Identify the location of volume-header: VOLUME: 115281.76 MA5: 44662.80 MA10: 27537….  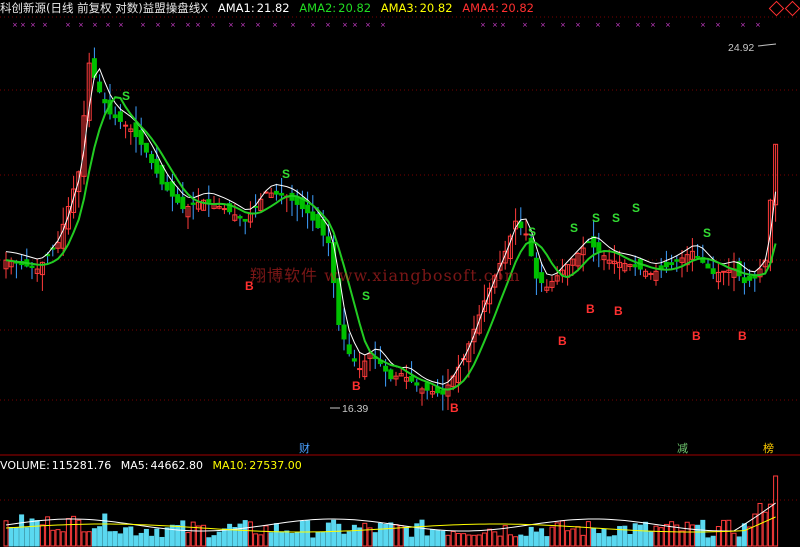
(154, 465).